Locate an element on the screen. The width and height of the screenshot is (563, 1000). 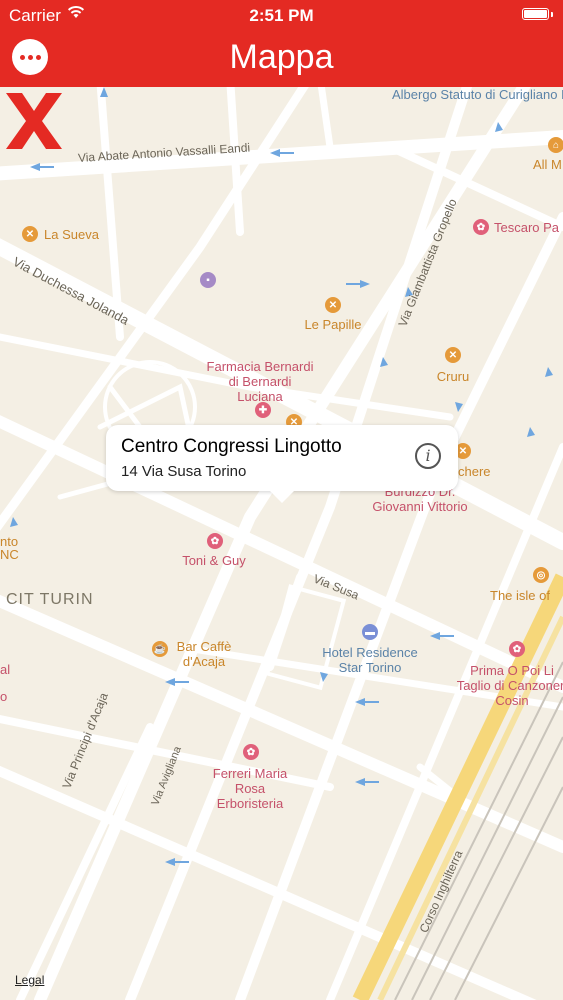
battery-icon is located at coordinates (537, 14).